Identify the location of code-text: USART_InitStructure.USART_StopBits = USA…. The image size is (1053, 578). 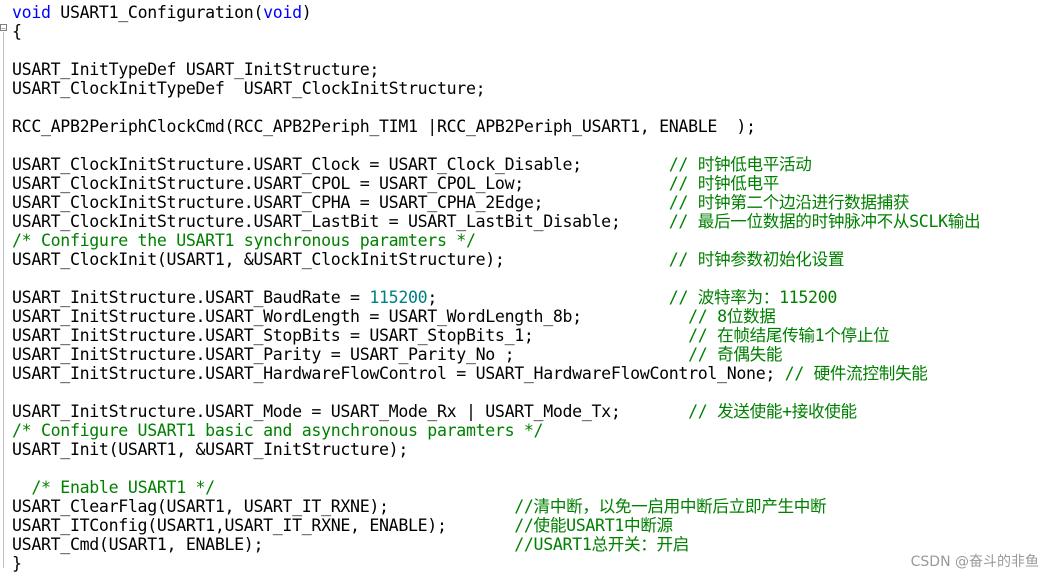
(350, 335).